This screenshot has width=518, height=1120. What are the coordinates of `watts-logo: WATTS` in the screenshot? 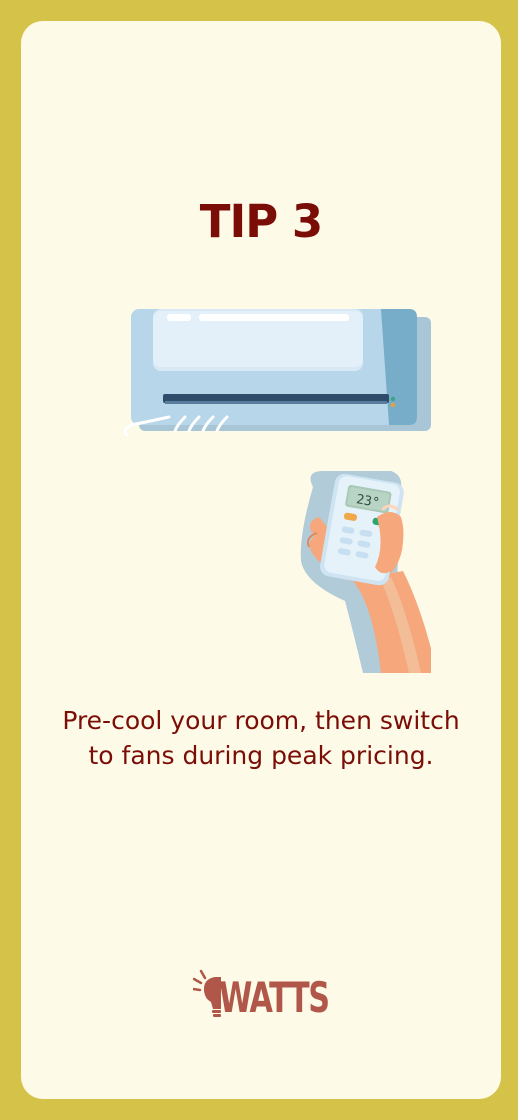 It's located at (263, 997).